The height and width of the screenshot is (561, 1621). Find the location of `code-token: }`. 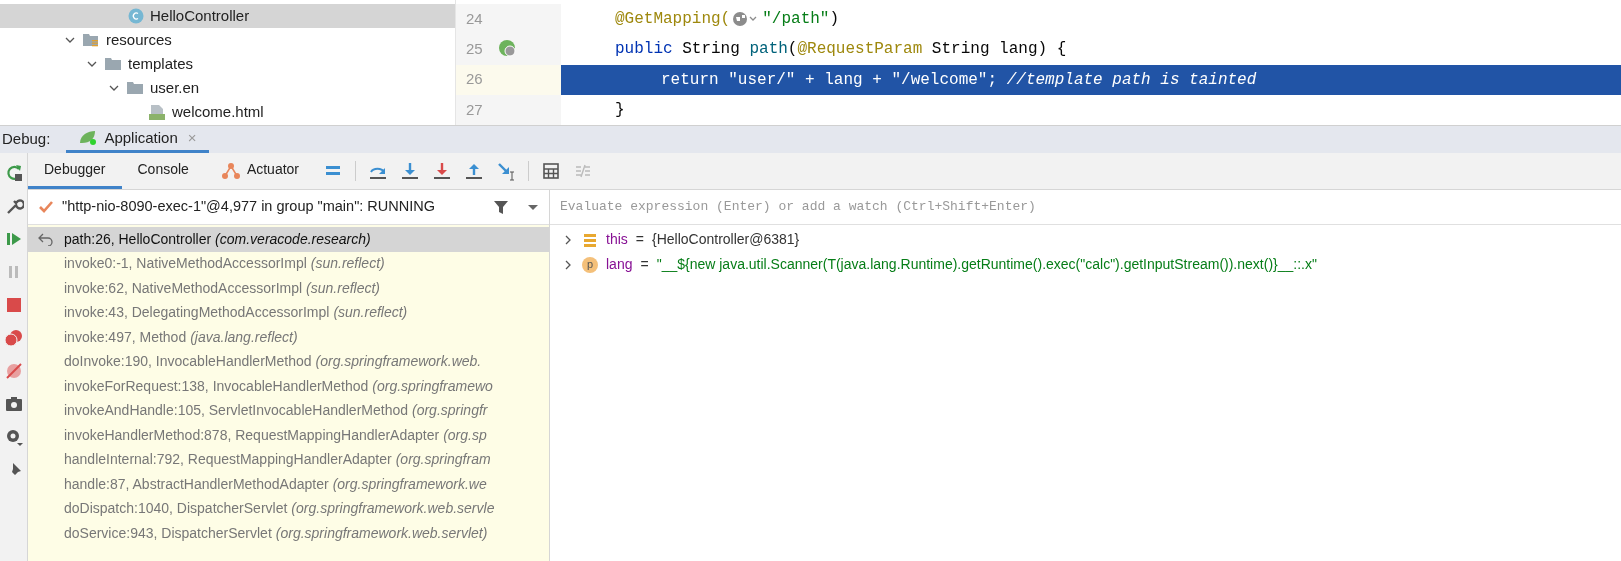

code-token: } is located at coordinates (620, 110).